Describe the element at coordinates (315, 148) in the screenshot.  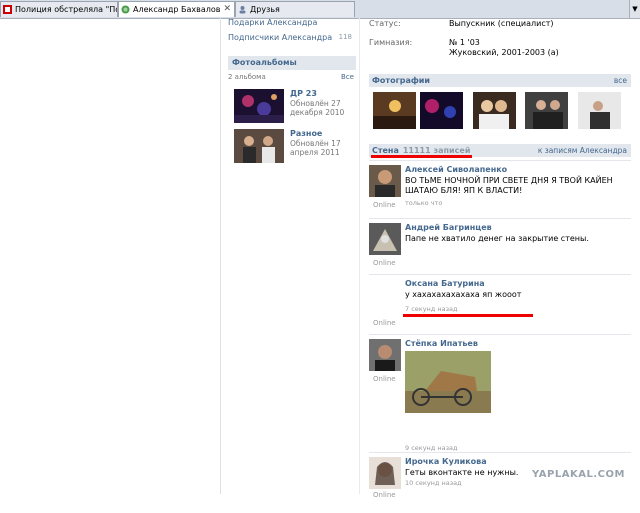
I see `album-updated: Обновлён 17 апреля 2011` at that location.